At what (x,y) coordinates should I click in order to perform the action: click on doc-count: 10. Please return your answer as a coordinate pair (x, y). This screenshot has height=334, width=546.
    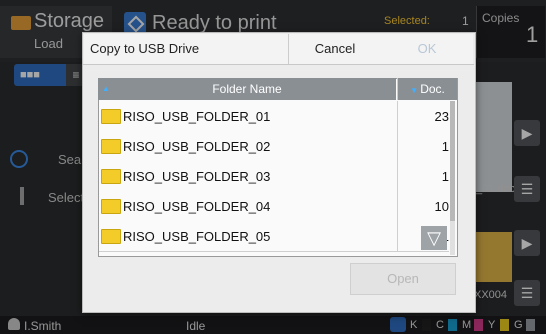
    Looking at the image, I should click on (441, 206).